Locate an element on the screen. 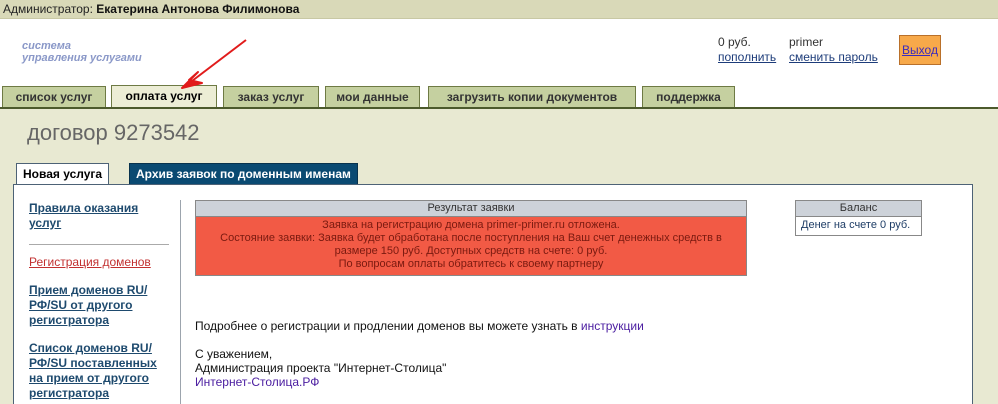  balance-box: Баланс Денег на счете 0 руб. is located at coordinates (858, 218).